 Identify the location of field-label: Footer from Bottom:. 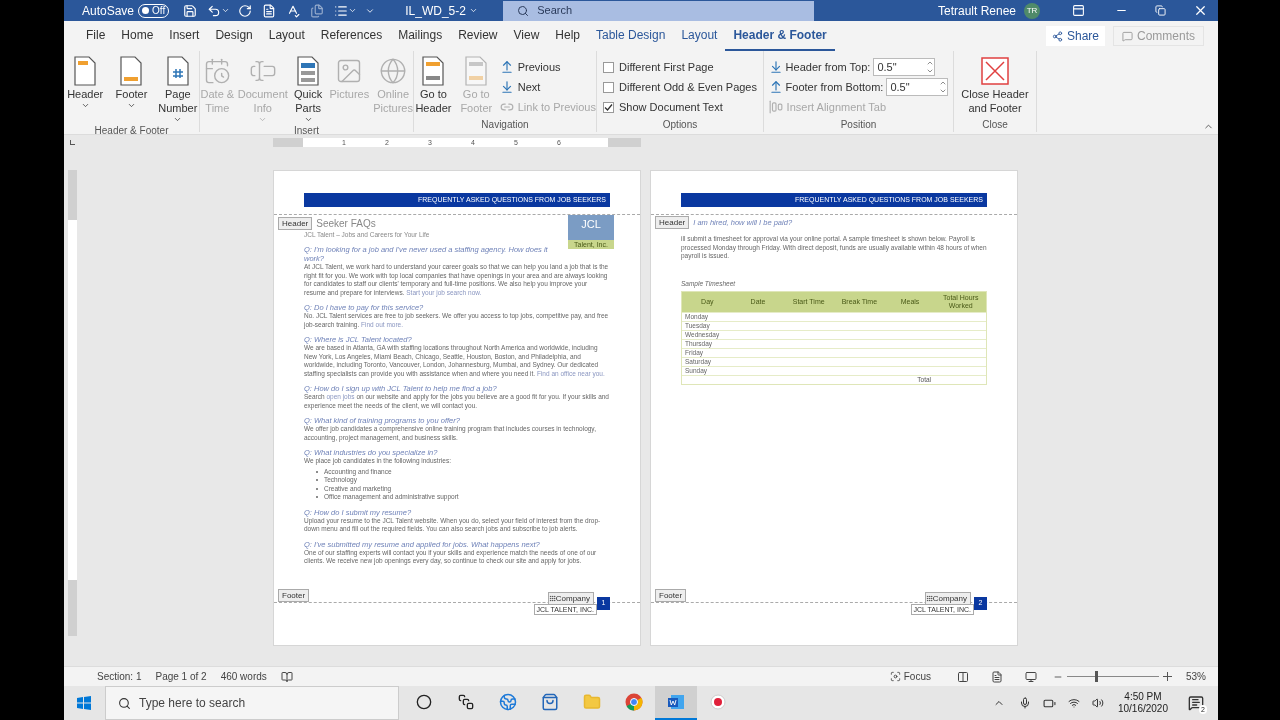
(834, 87).